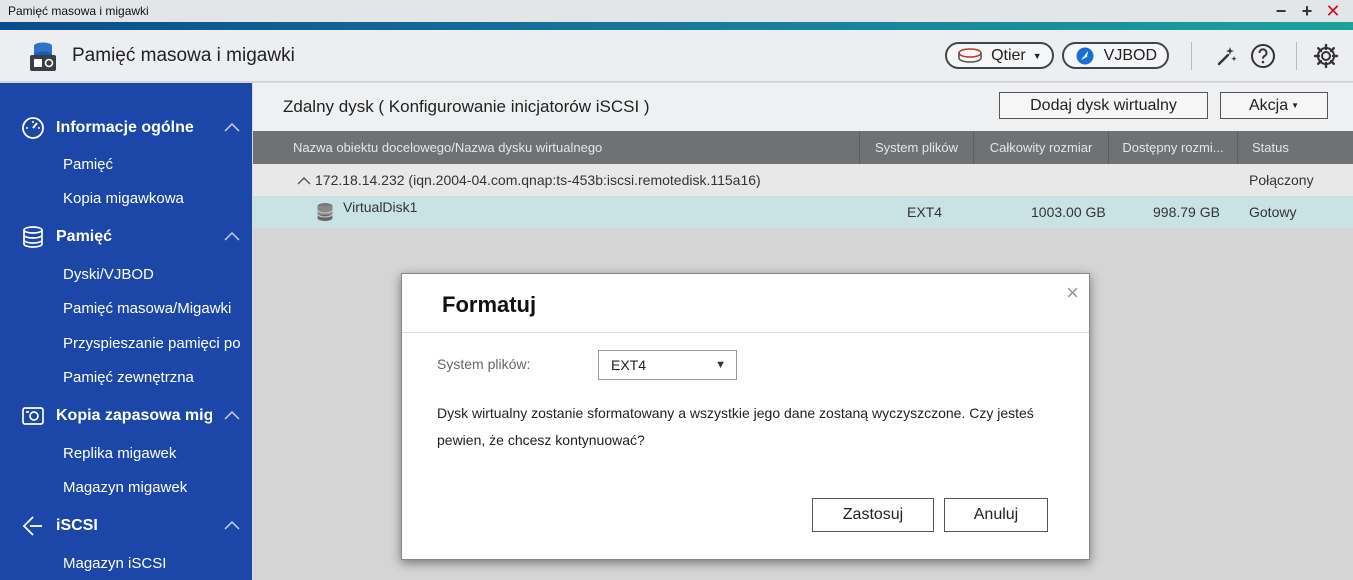 The height and width of the screenshot is (580, 1353). What do you see at coordinates (157, 343) in the screenshot?
I see `sidebar-item-przyspieszanie: Przyspieszanie pamięci po` at bounding box center [157, 343].